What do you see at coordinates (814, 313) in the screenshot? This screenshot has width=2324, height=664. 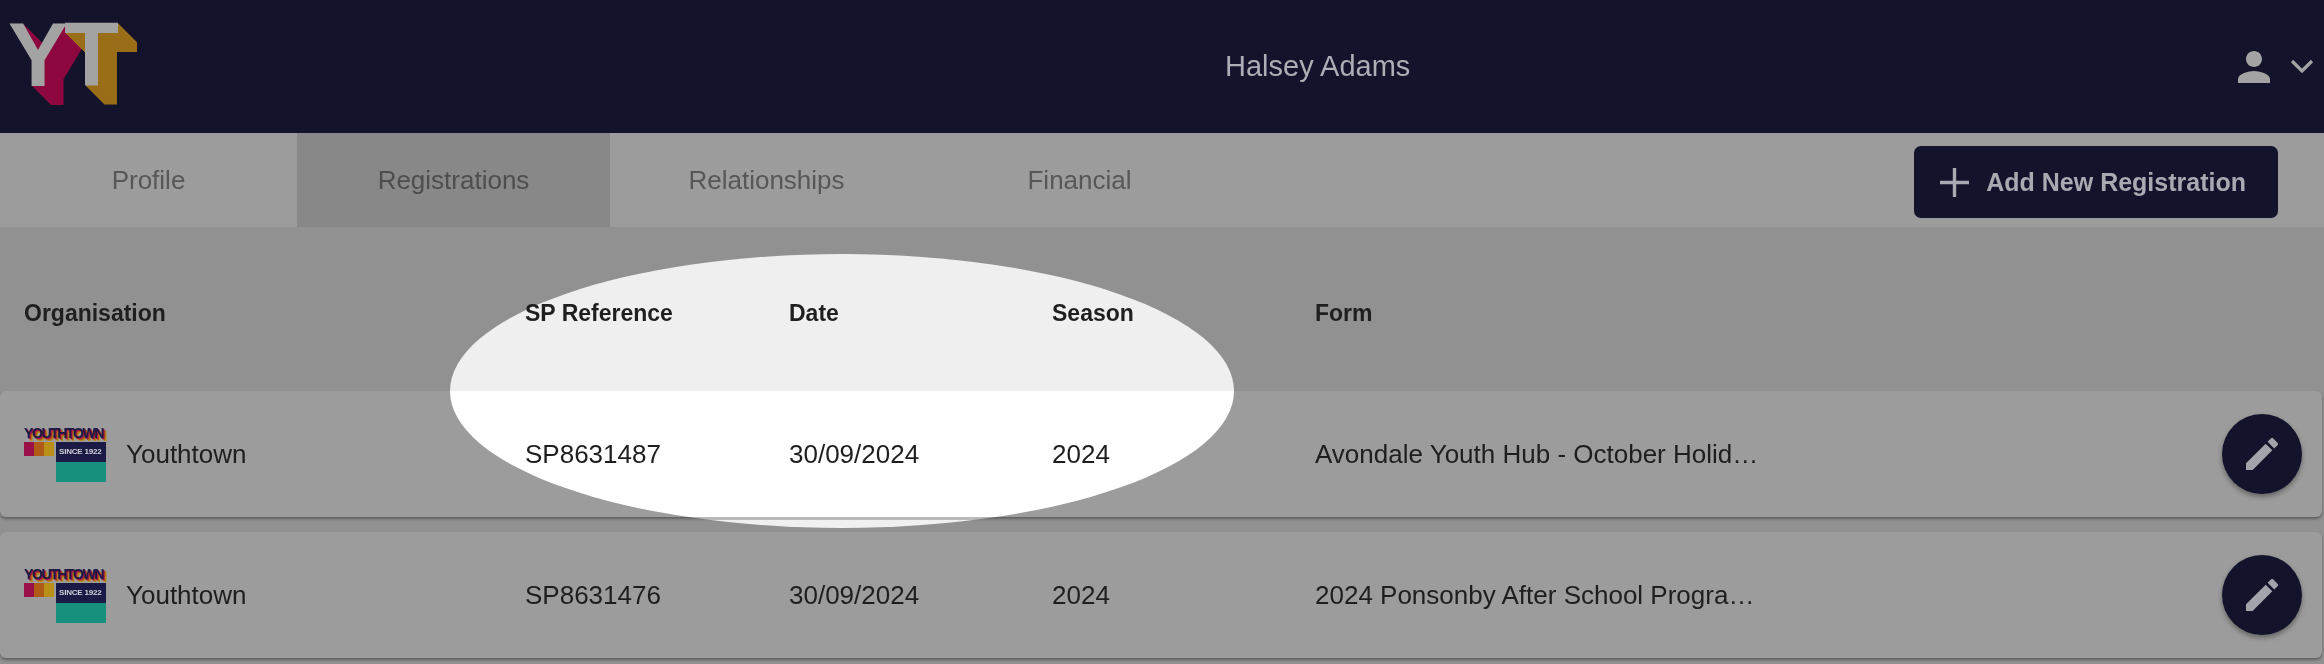 I see `column-header: Date` at bounding box center [814, 313].